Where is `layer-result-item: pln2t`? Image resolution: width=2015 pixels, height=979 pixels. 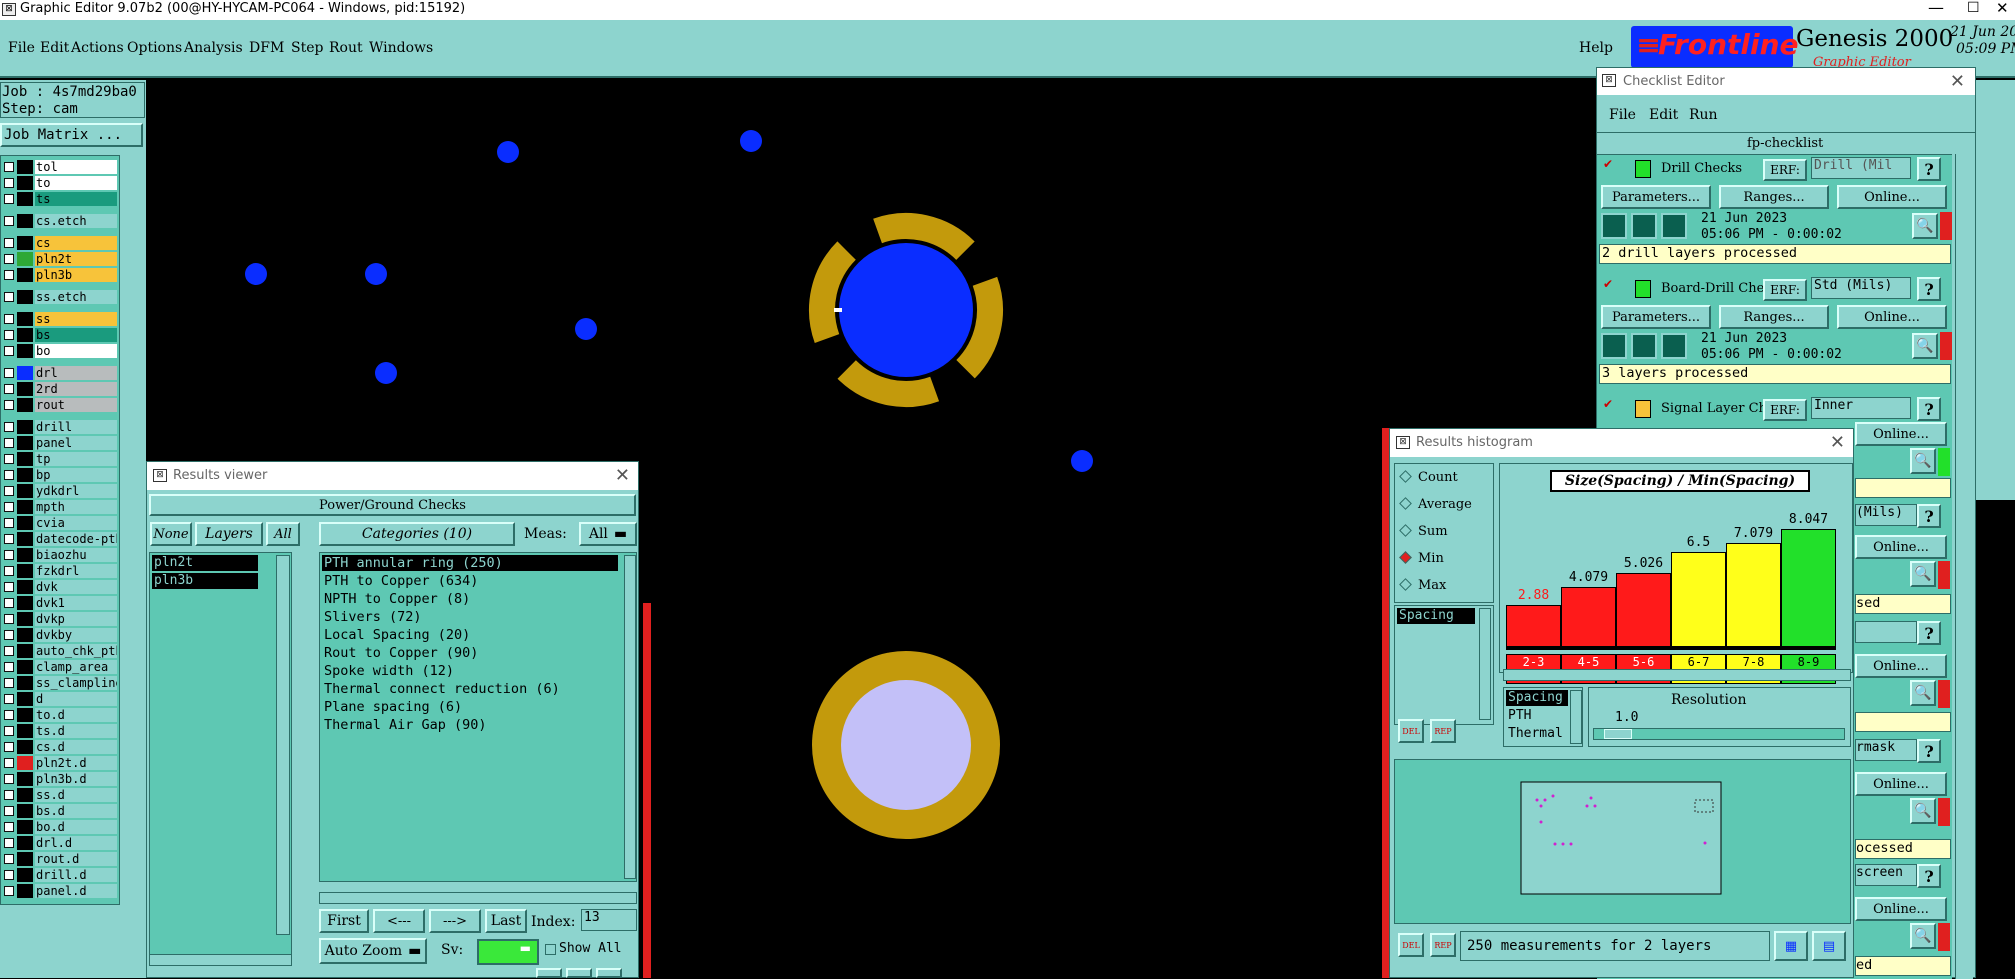 layer-result-item: pln2t is located at coordinates (205, 563).